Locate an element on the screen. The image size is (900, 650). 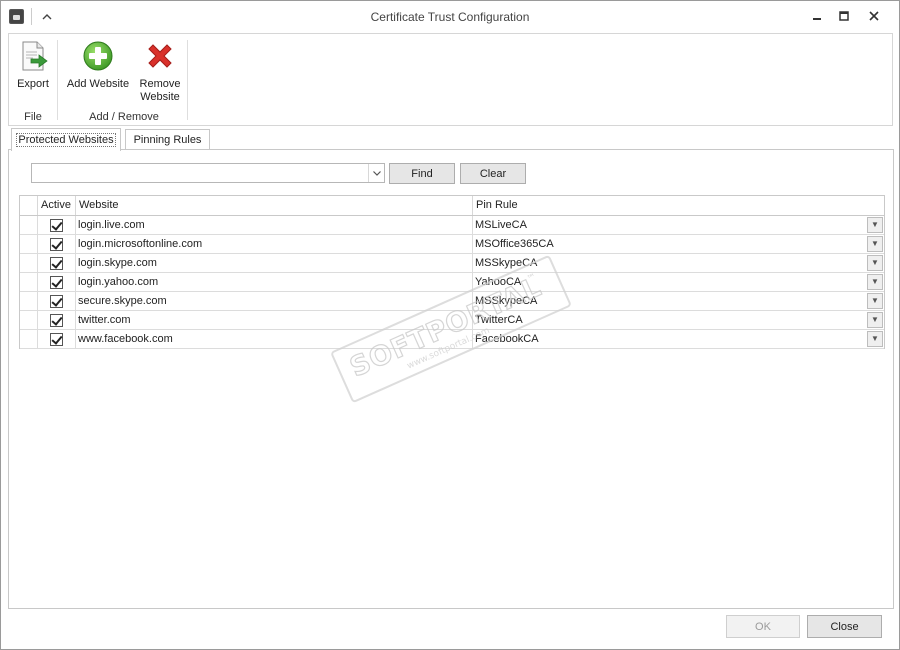
add-website-button: Add Website is located at coordinates (98, 65).